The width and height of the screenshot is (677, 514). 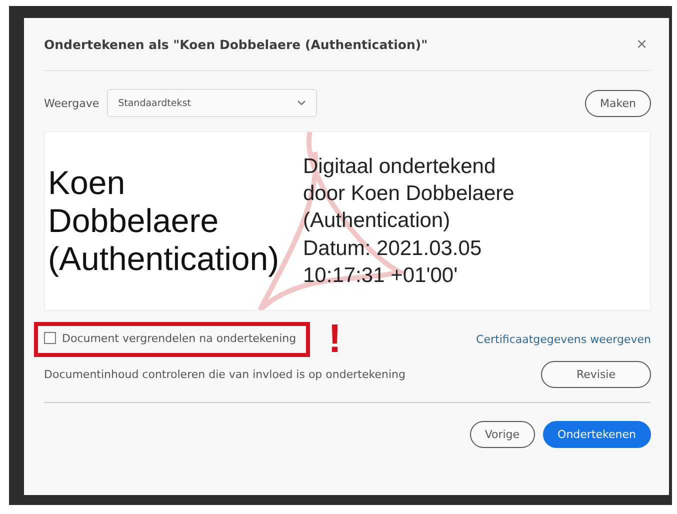 I want to click on signature-detail: Datum: 2021.03.05, so click(x=393, y=249).